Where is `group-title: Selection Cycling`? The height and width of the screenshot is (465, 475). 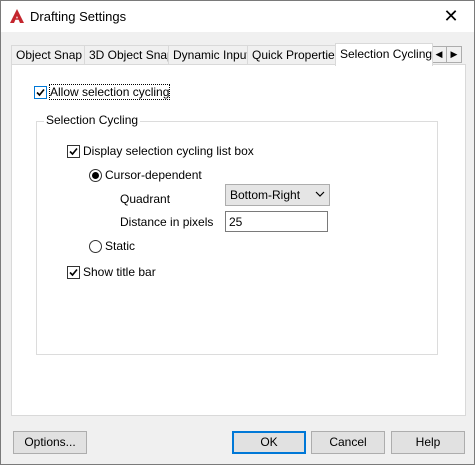
group-title: Selection Cycling is located at coordinates (92, 120).